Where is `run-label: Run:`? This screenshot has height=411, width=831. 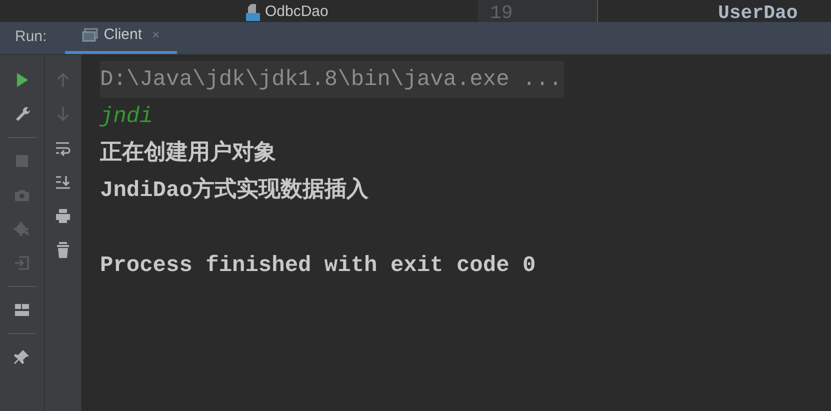
run-label: Run: is located at coordinates (31, 36).